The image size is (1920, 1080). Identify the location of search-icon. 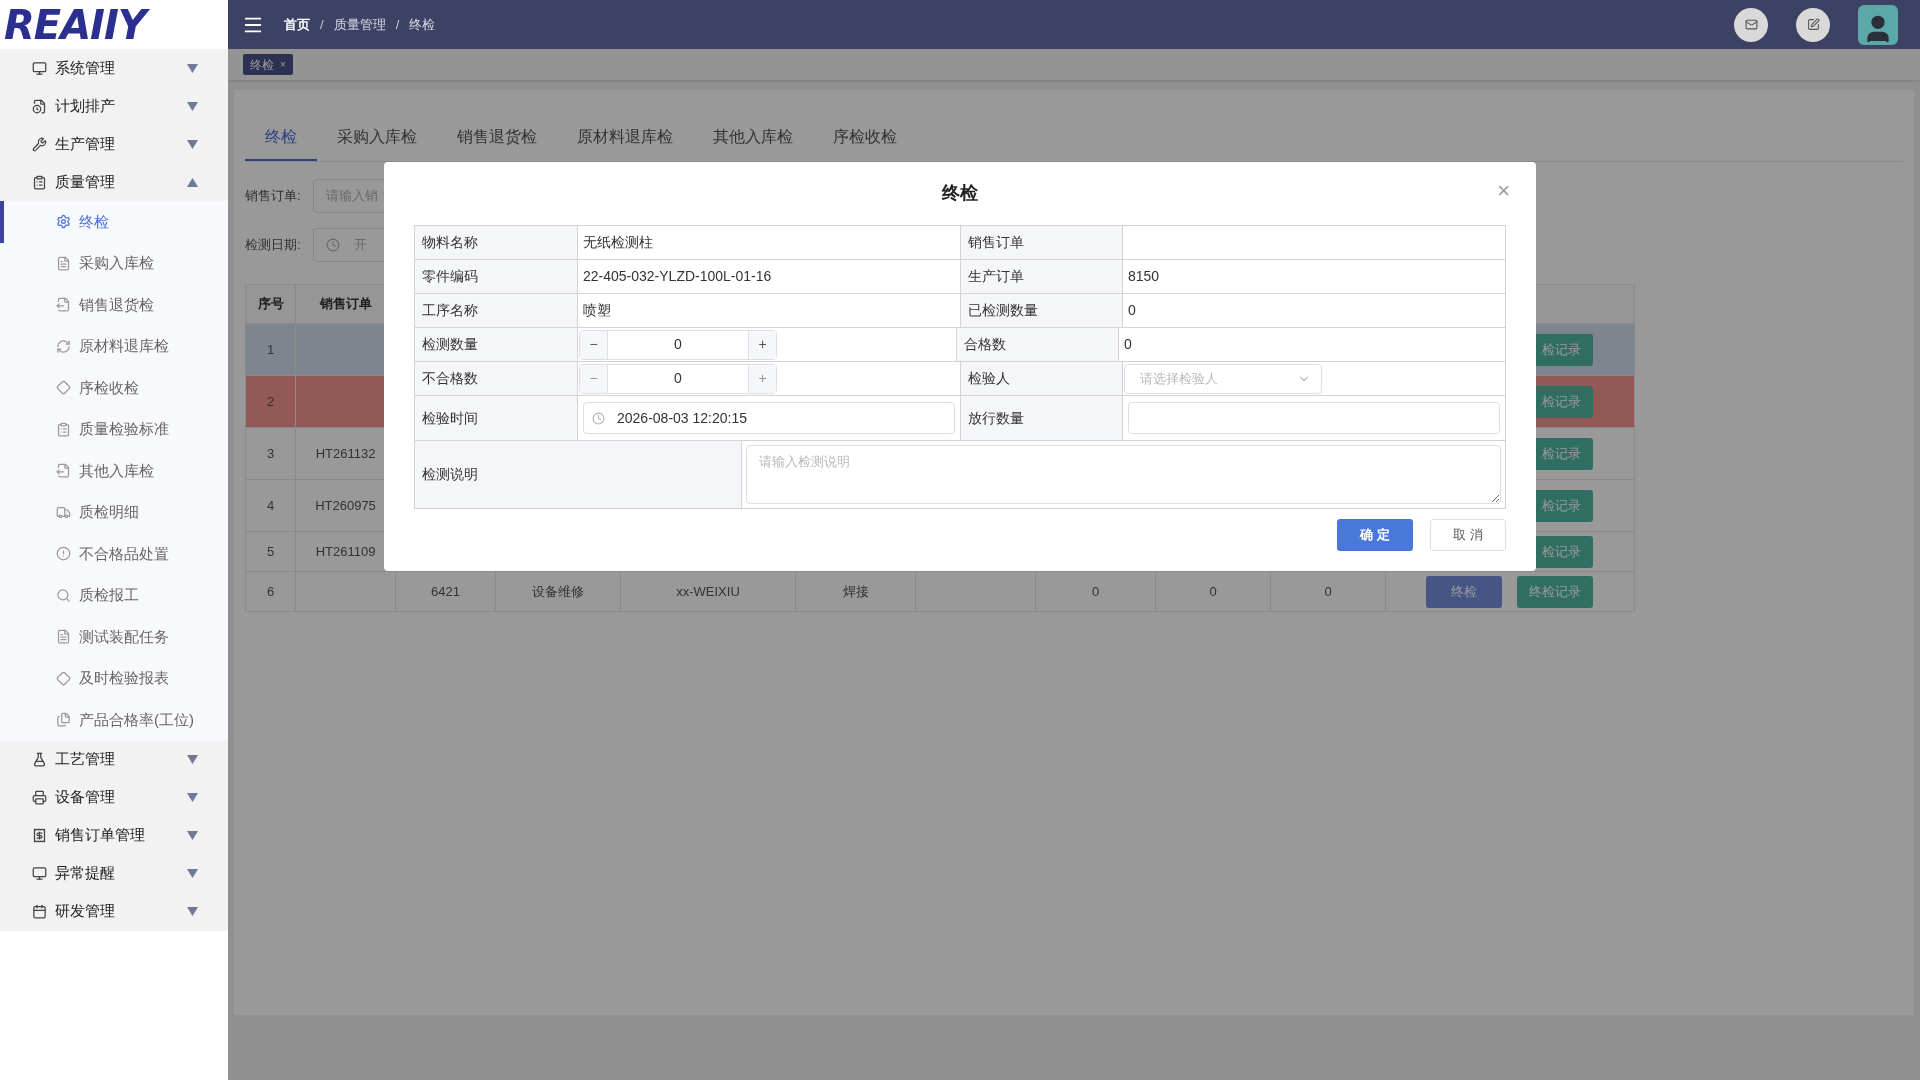
(63, 595).